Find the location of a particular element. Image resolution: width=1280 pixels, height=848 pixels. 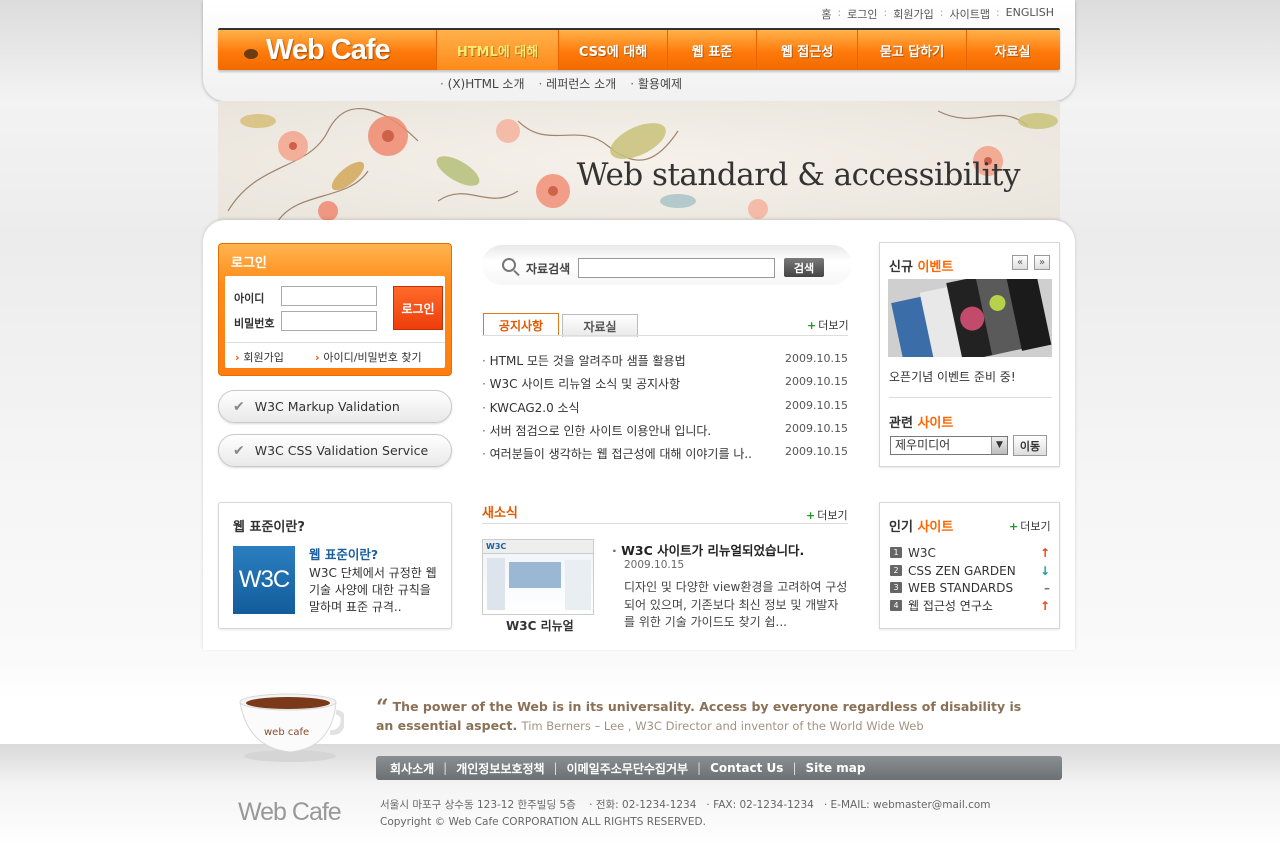

plus-icon: + is located at coordinates (812, 325).